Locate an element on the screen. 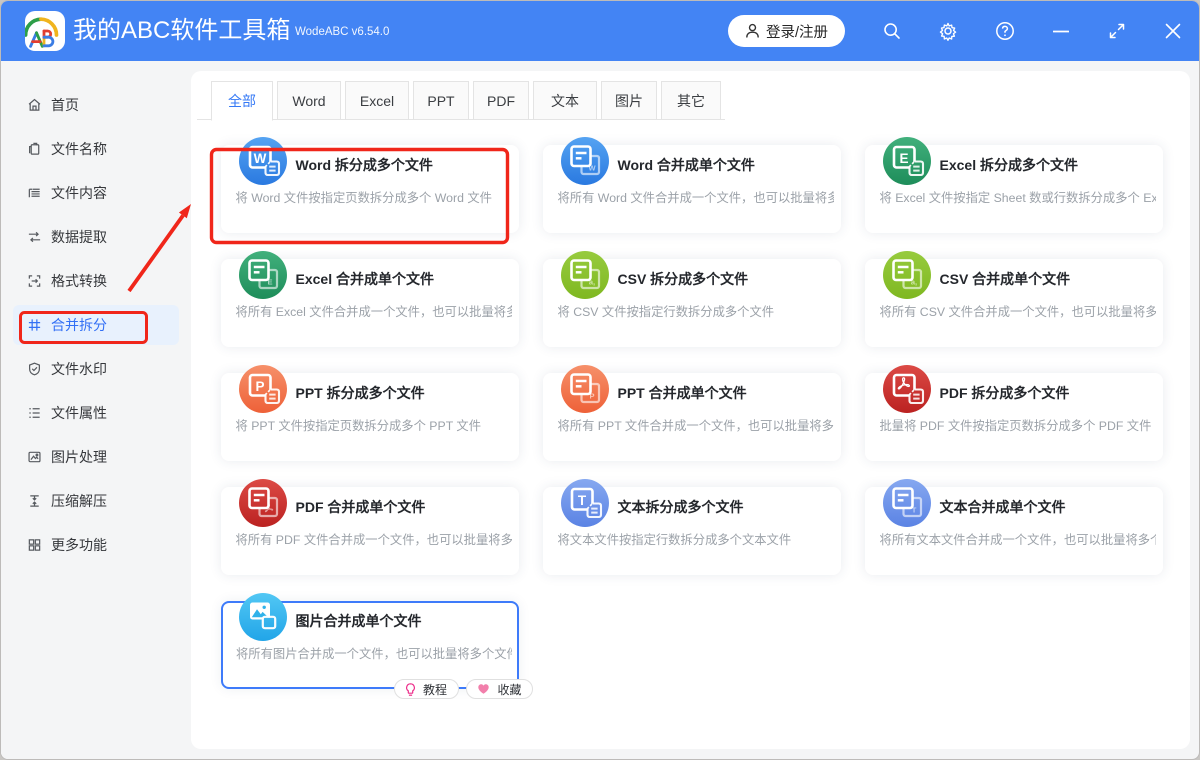  svg-text: T is located at coordinates (582, 500).